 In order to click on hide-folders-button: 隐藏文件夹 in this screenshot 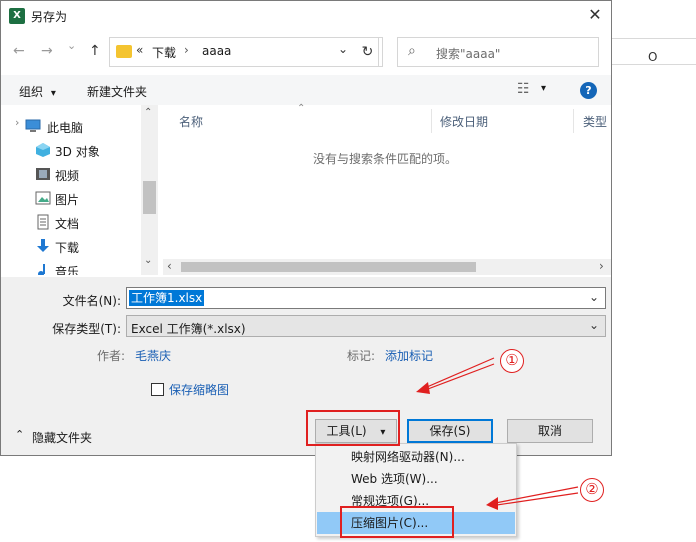, I will do `click(62, 437)`.